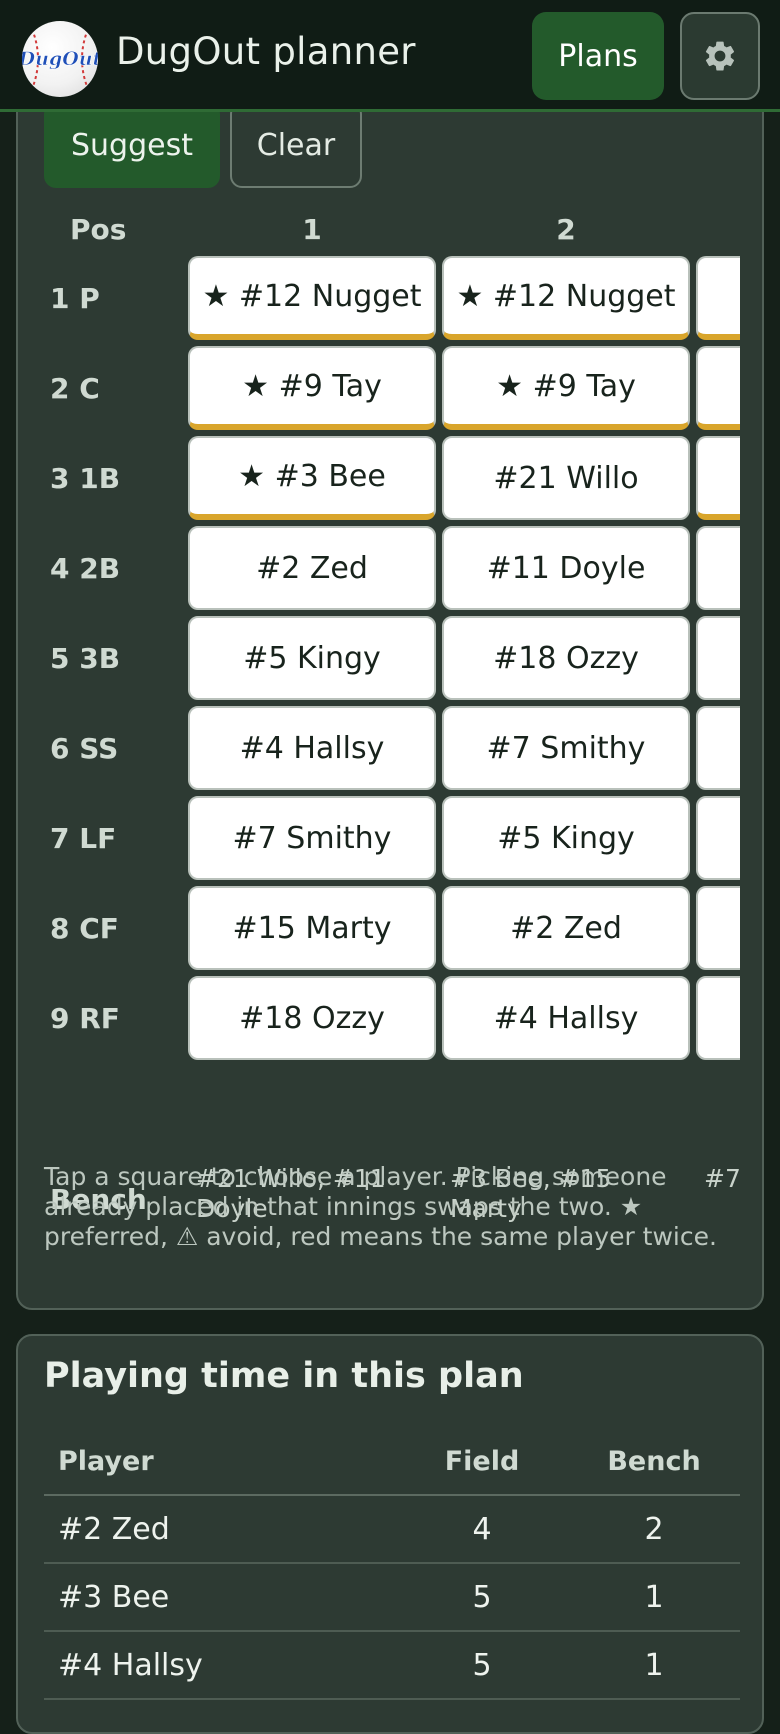 This screenshot has width=780, height=1734. What do you see at coordinates (106, 1461) in the screenshot?
I see `player-column-header: Player` at bounding box center [106, 1461].